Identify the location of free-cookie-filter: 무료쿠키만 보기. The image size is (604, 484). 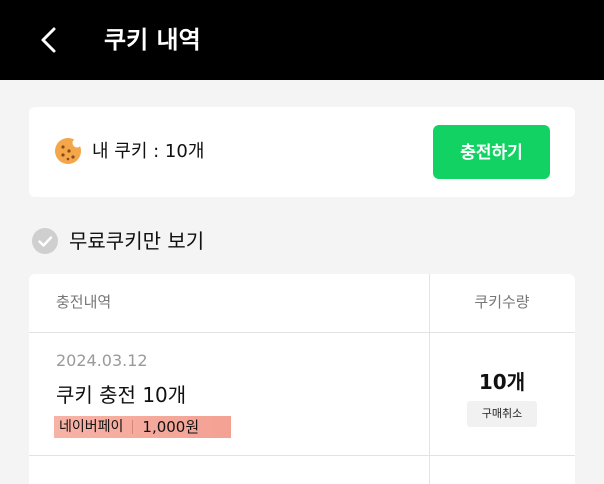
(118, 241).